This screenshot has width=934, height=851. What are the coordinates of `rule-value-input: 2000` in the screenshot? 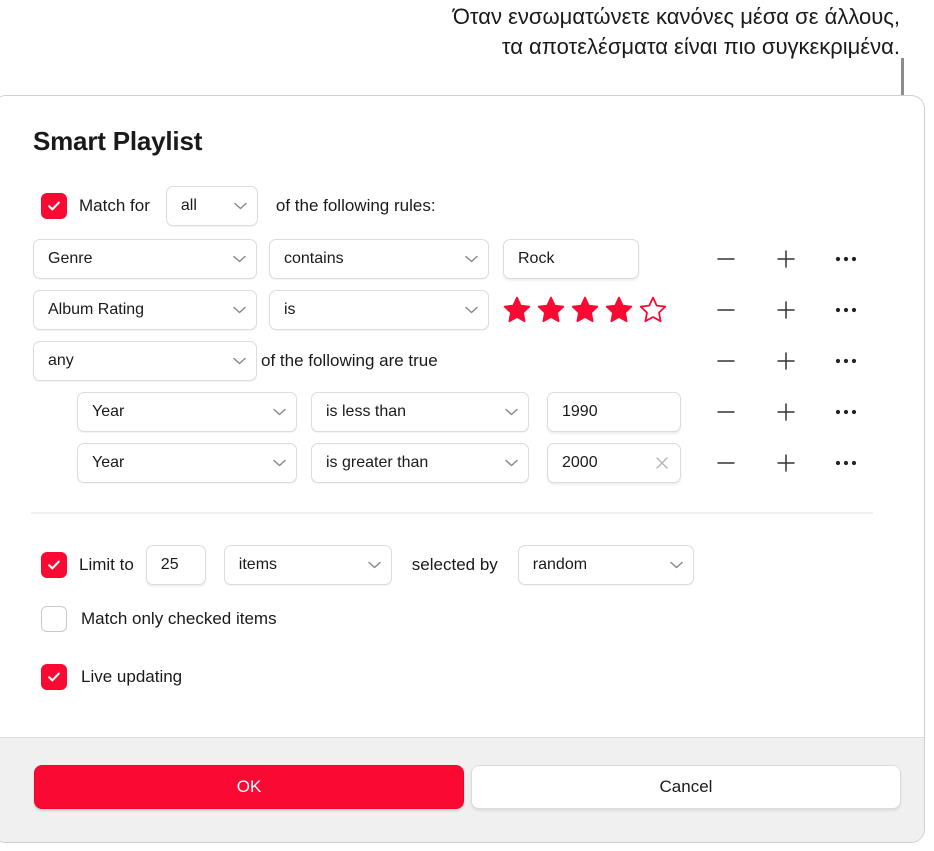 It's located at (614, 463).